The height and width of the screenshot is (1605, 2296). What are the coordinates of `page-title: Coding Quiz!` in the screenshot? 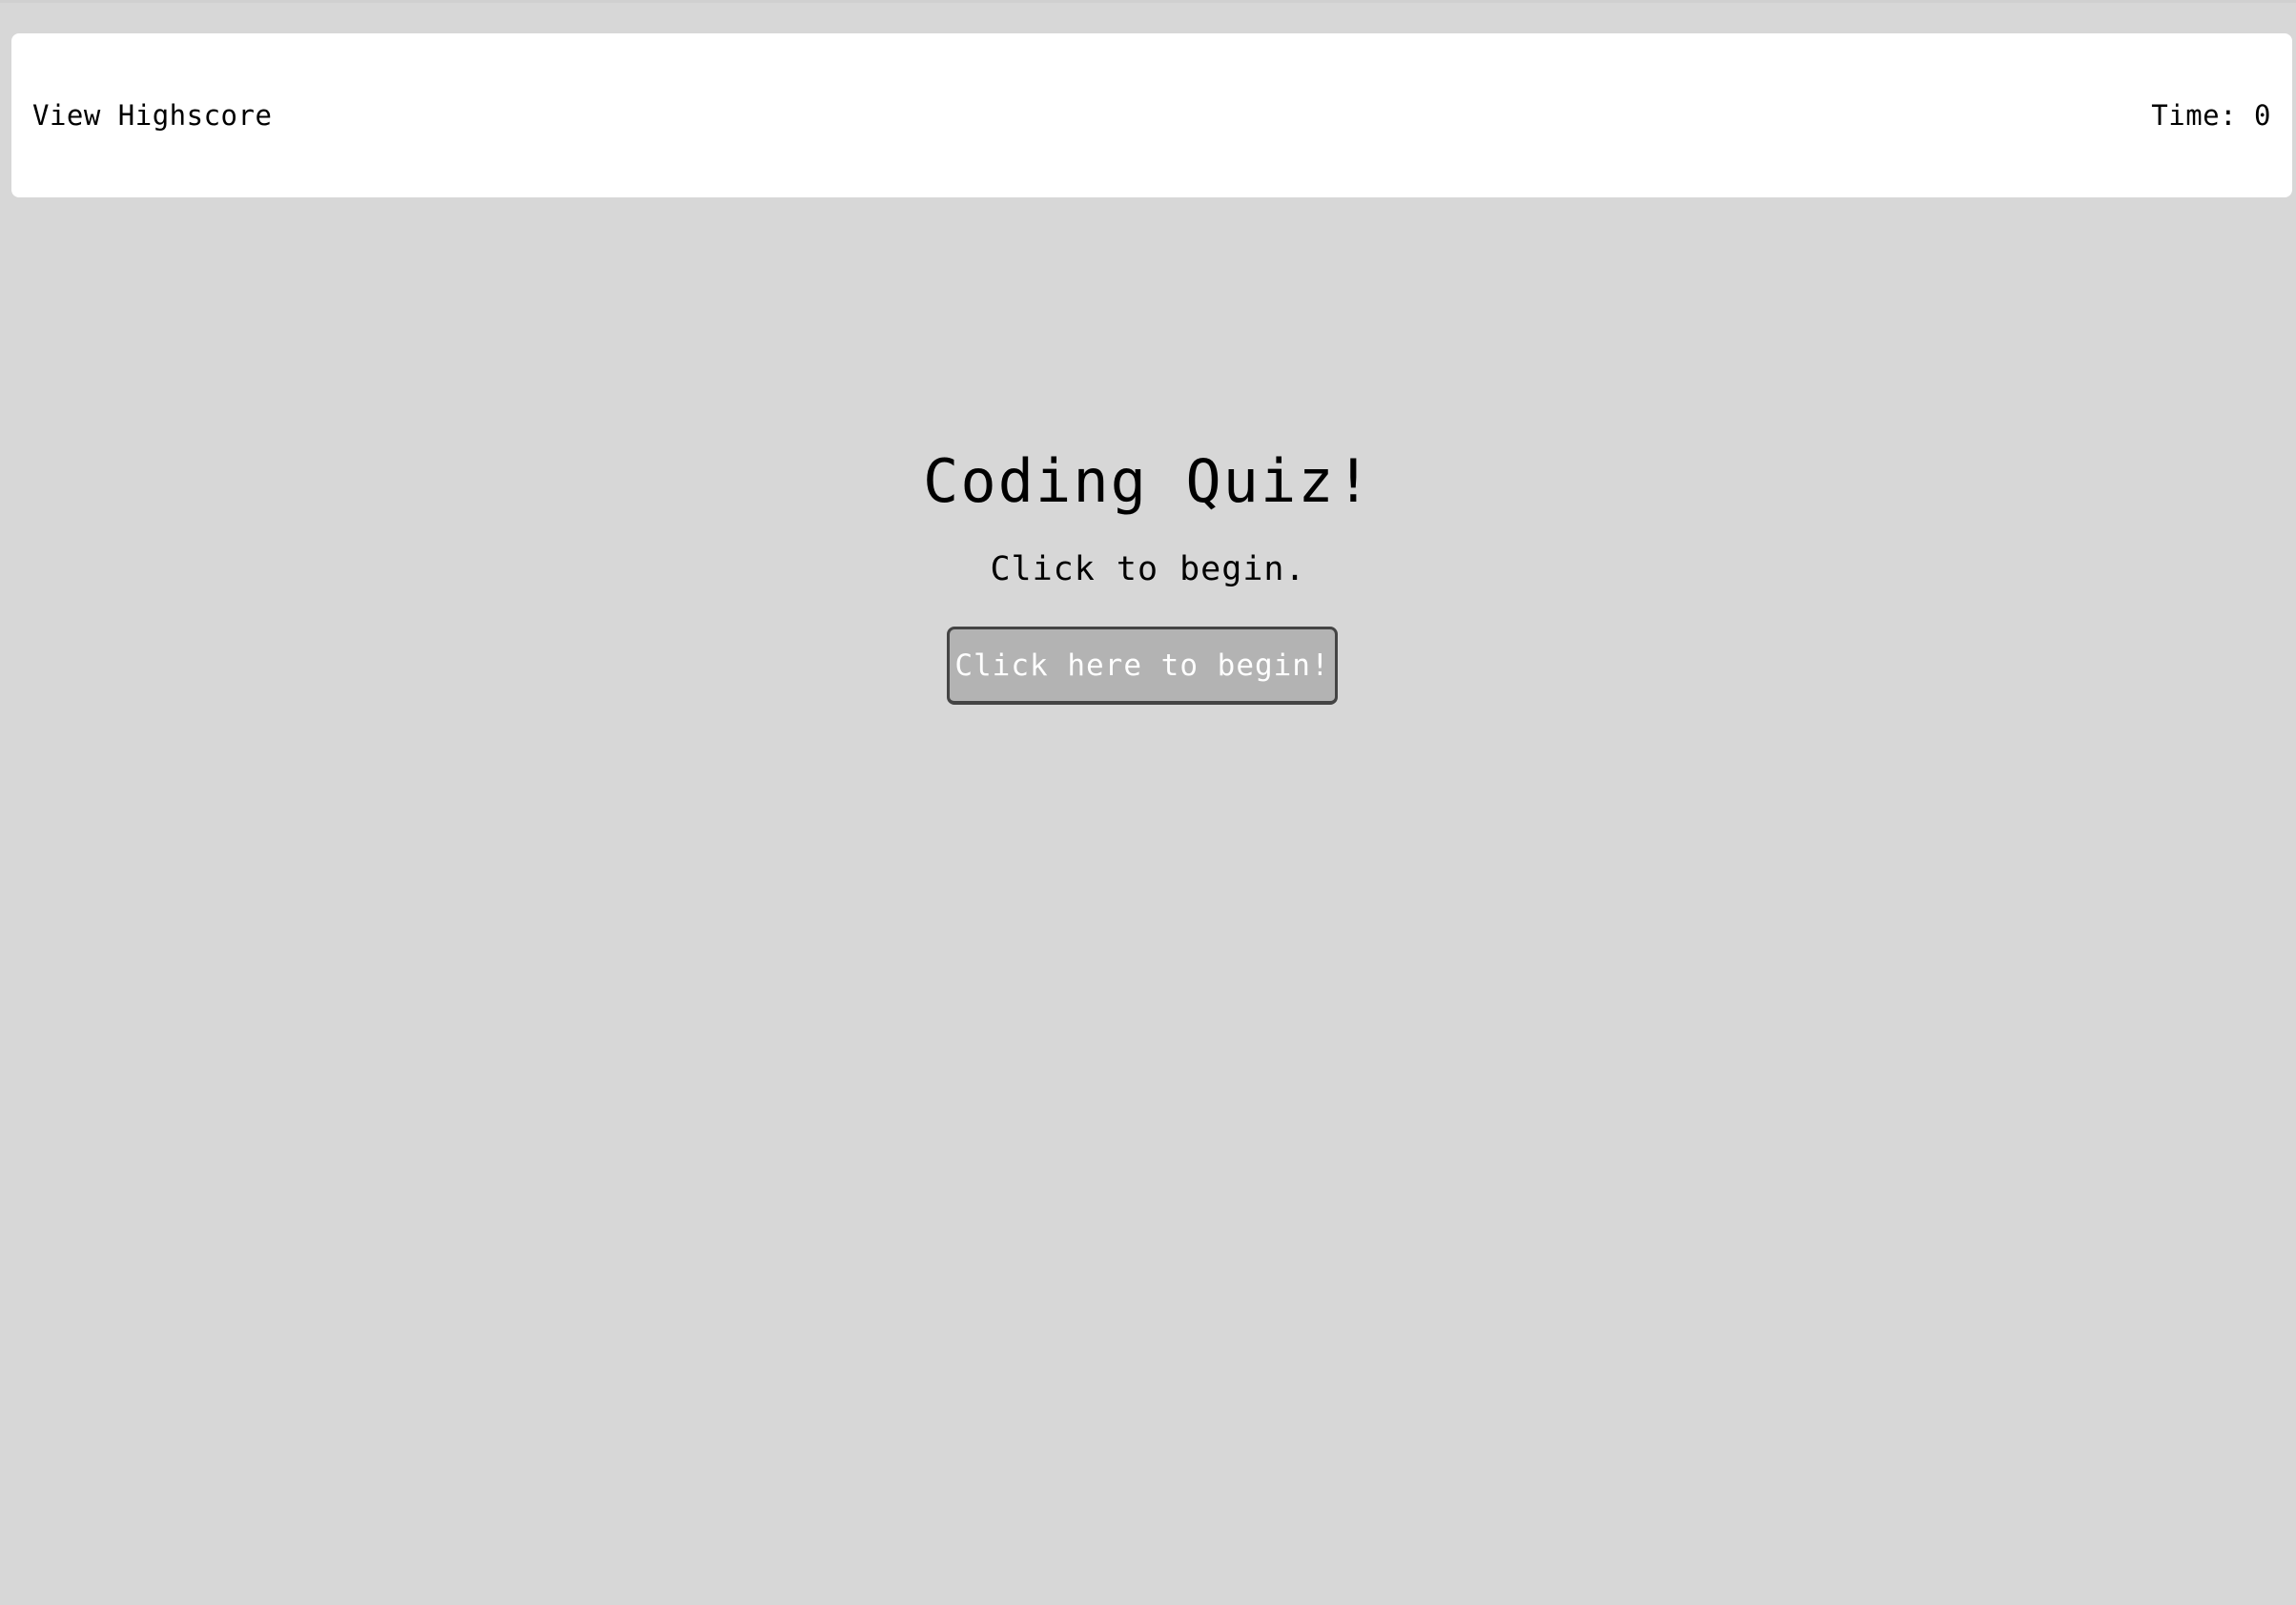 It's located at (1148, 481).